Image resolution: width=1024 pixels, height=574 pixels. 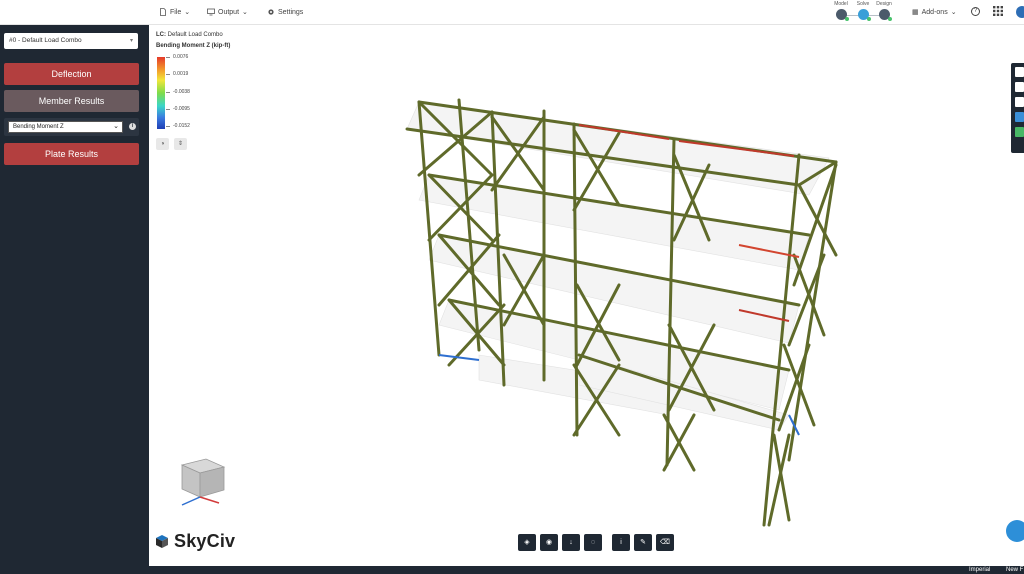 I want to click on output-menu-label: Output, so click(x=229, y=12).